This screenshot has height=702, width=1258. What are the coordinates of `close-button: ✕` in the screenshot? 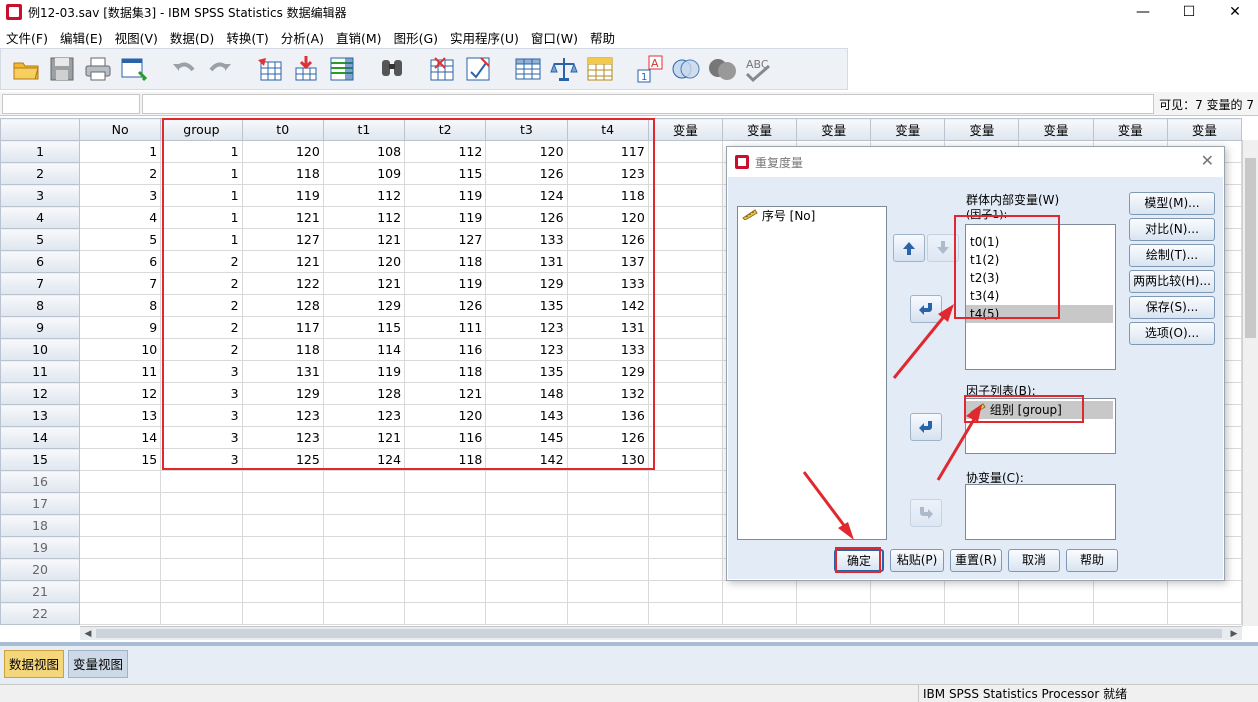 It's located at (1235, 12).